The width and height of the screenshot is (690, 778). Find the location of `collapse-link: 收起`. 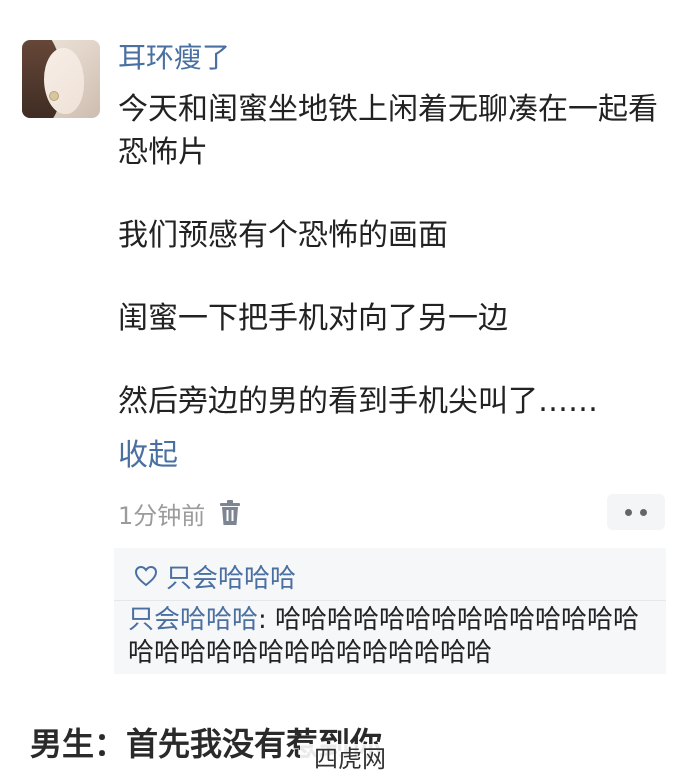

collapse-link: 收起 is located at coordinates (148, 456).